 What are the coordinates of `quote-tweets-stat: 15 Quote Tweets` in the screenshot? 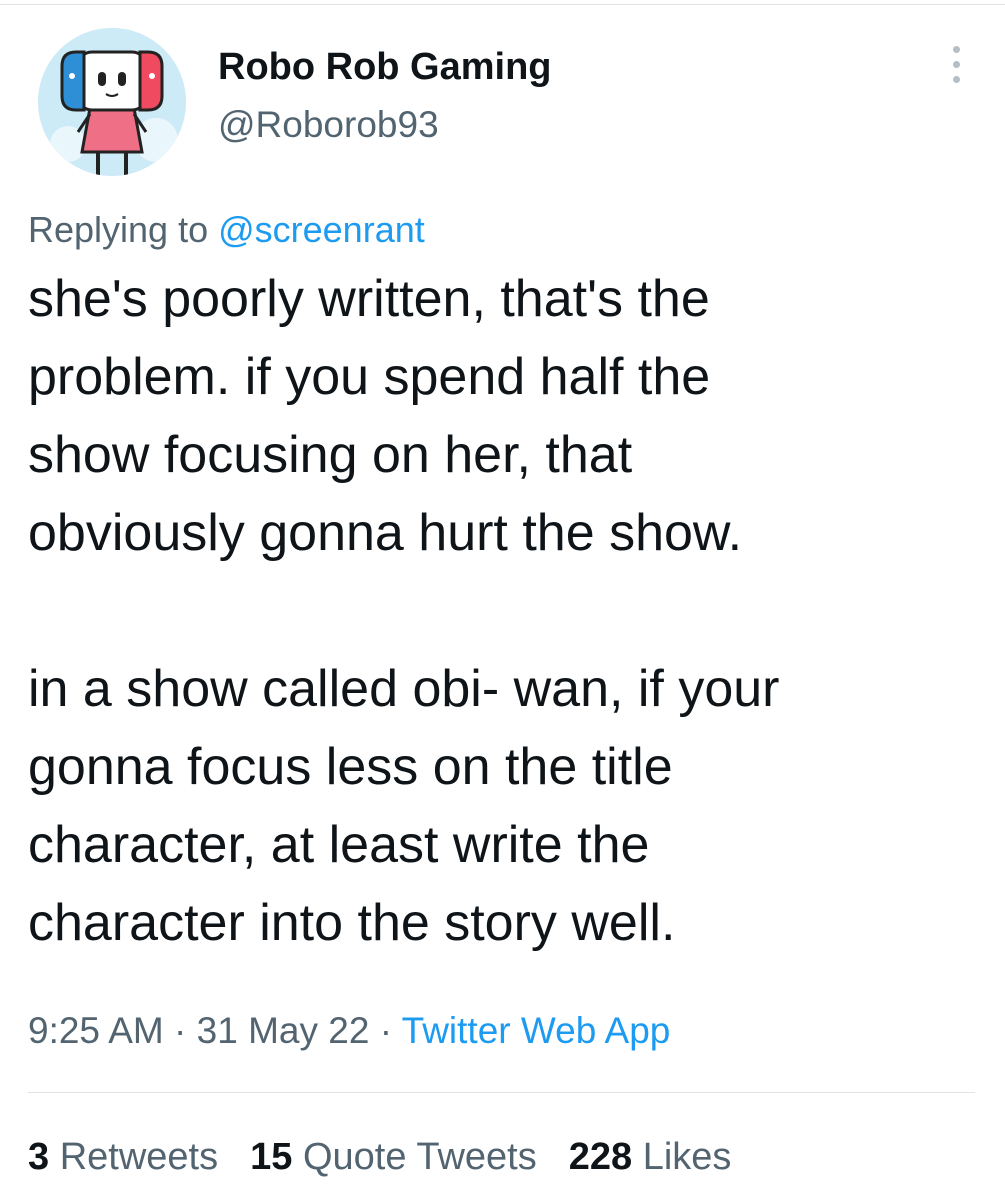 It's located at (393, 1157).